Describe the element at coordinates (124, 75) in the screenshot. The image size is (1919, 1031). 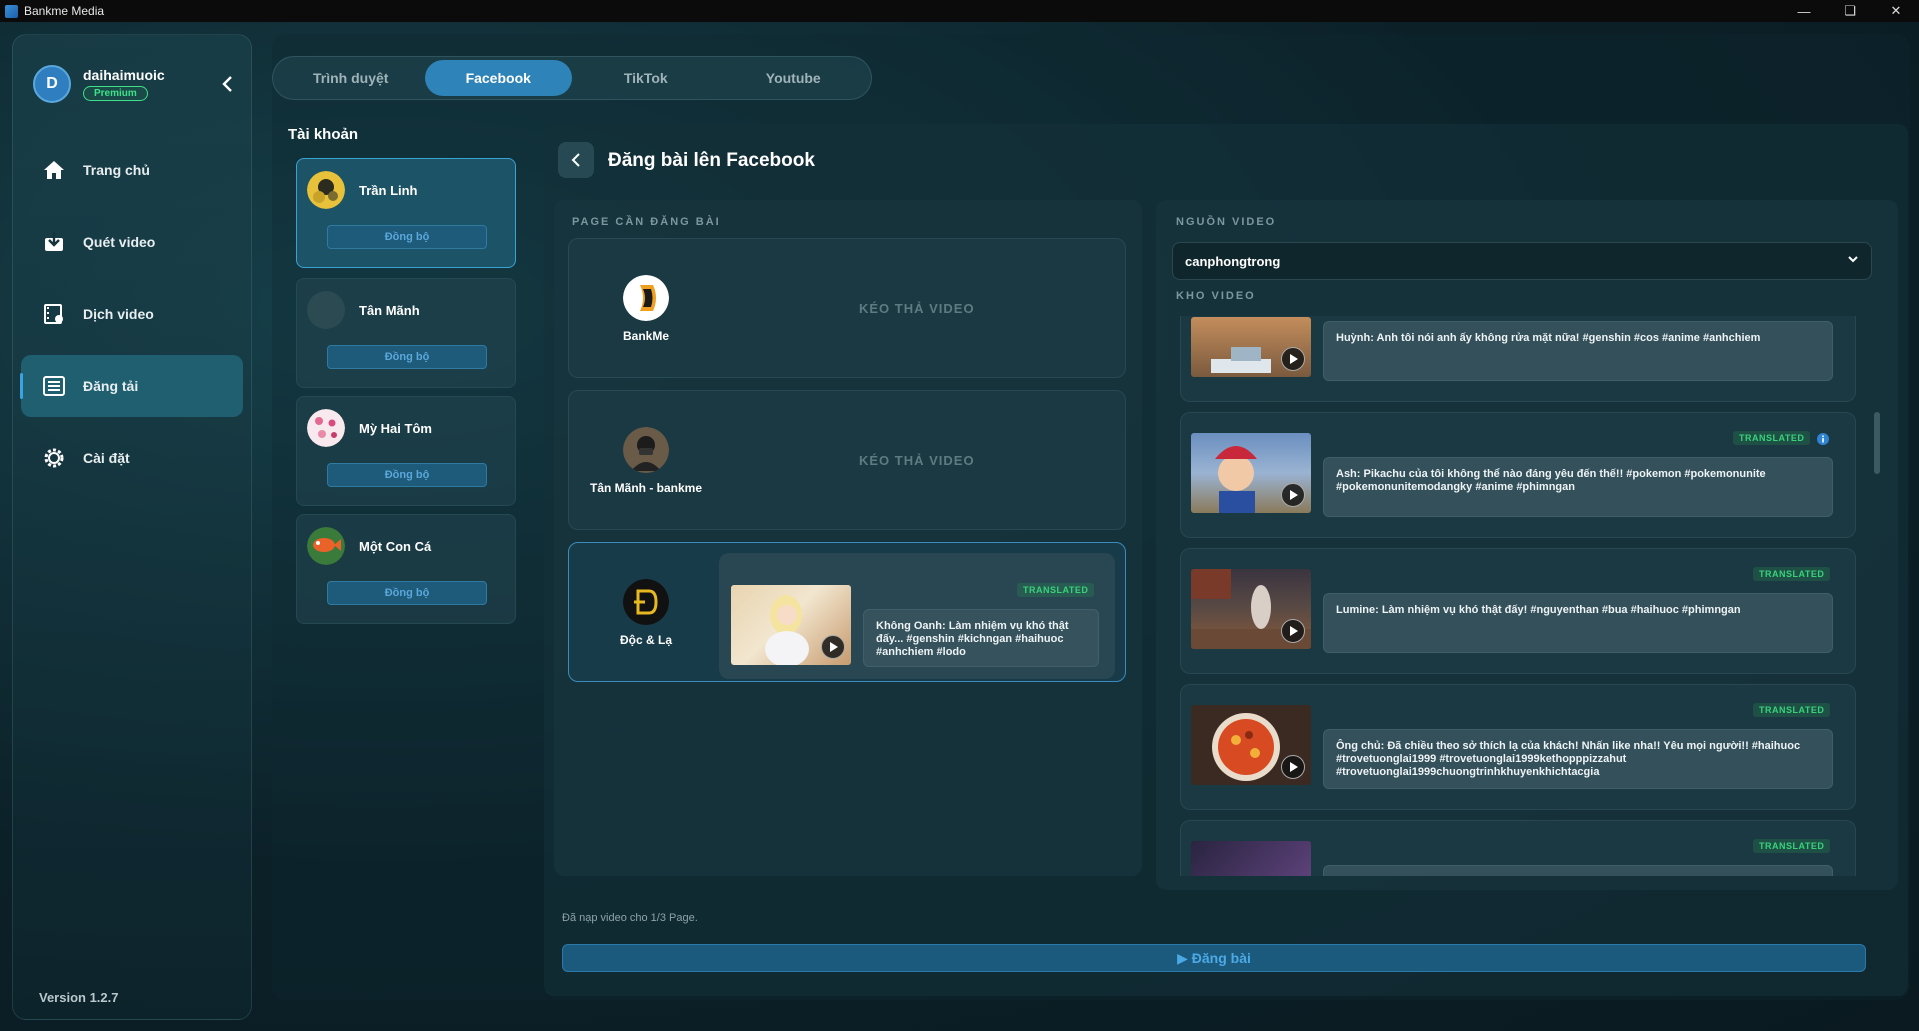
I see `username: daihaimuoic` at that location.